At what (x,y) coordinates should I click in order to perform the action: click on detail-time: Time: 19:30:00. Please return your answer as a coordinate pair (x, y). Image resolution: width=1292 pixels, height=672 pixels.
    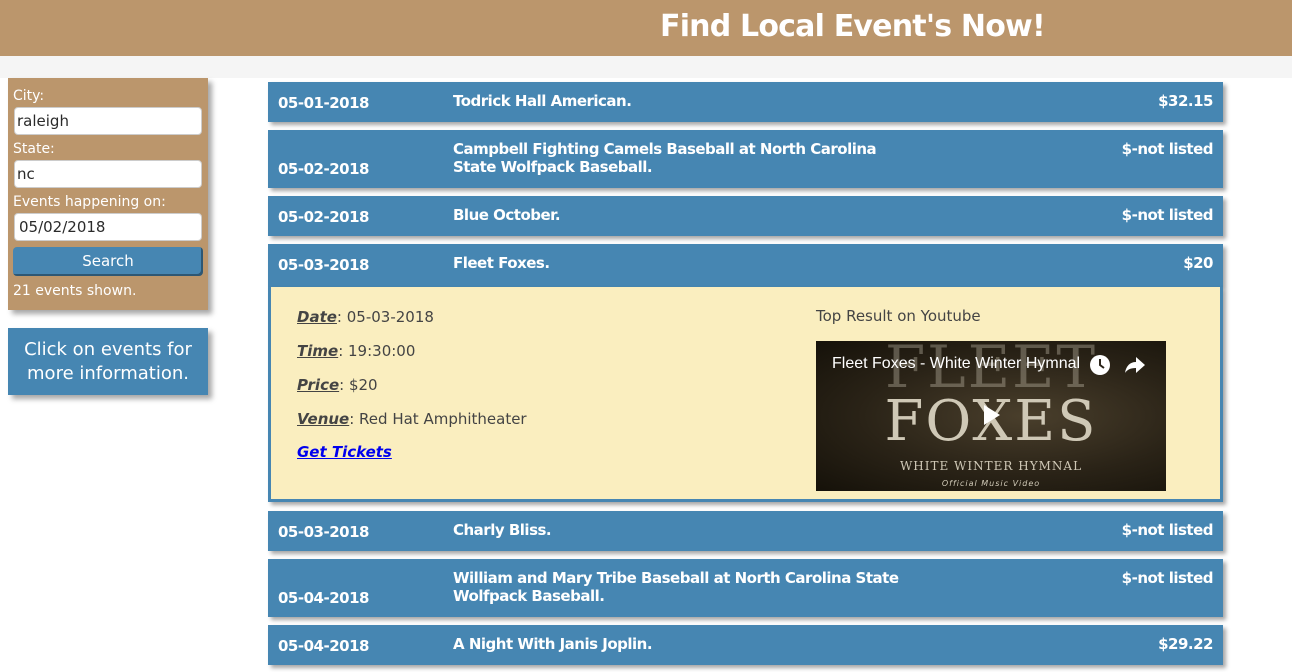
    Looking at the image, I should click on (356, 351).